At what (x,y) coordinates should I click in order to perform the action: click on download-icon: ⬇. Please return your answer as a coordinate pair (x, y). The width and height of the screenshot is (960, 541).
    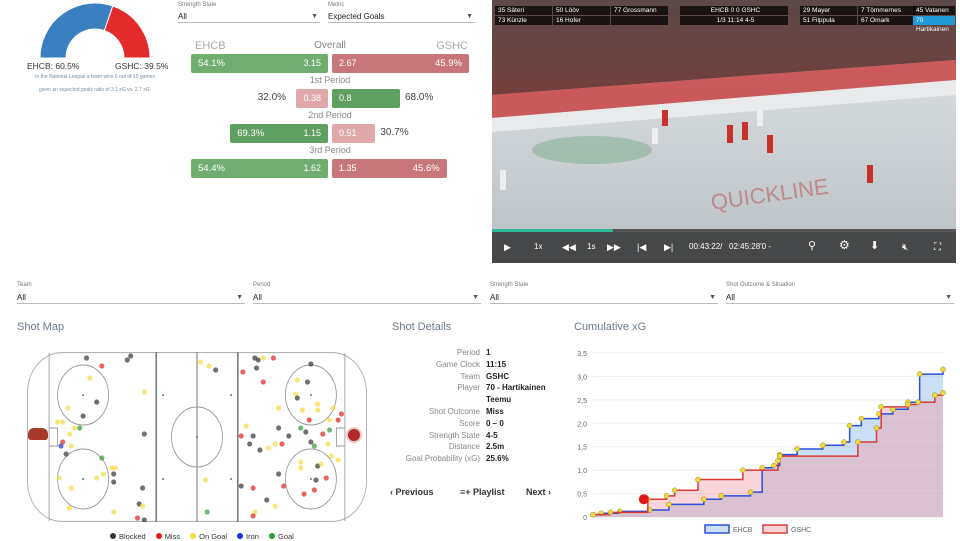
    Looking at the image, I should click on (874, 245).